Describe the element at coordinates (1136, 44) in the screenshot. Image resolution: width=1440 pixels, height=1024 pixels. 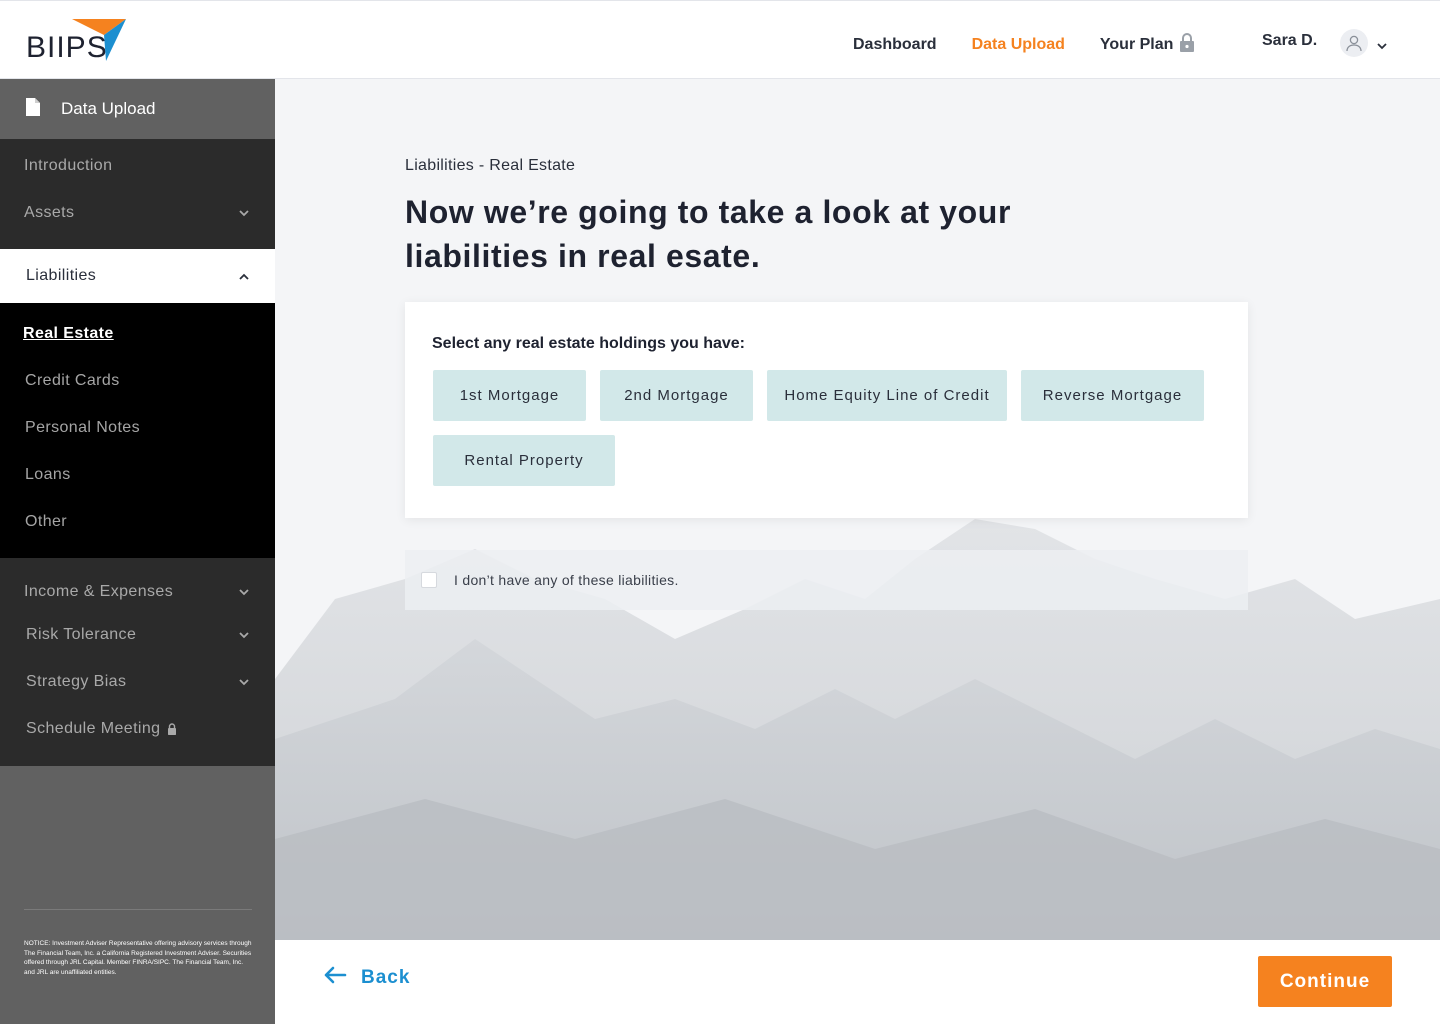
I see `nav-your-plan-label: Your Plan` at that location.